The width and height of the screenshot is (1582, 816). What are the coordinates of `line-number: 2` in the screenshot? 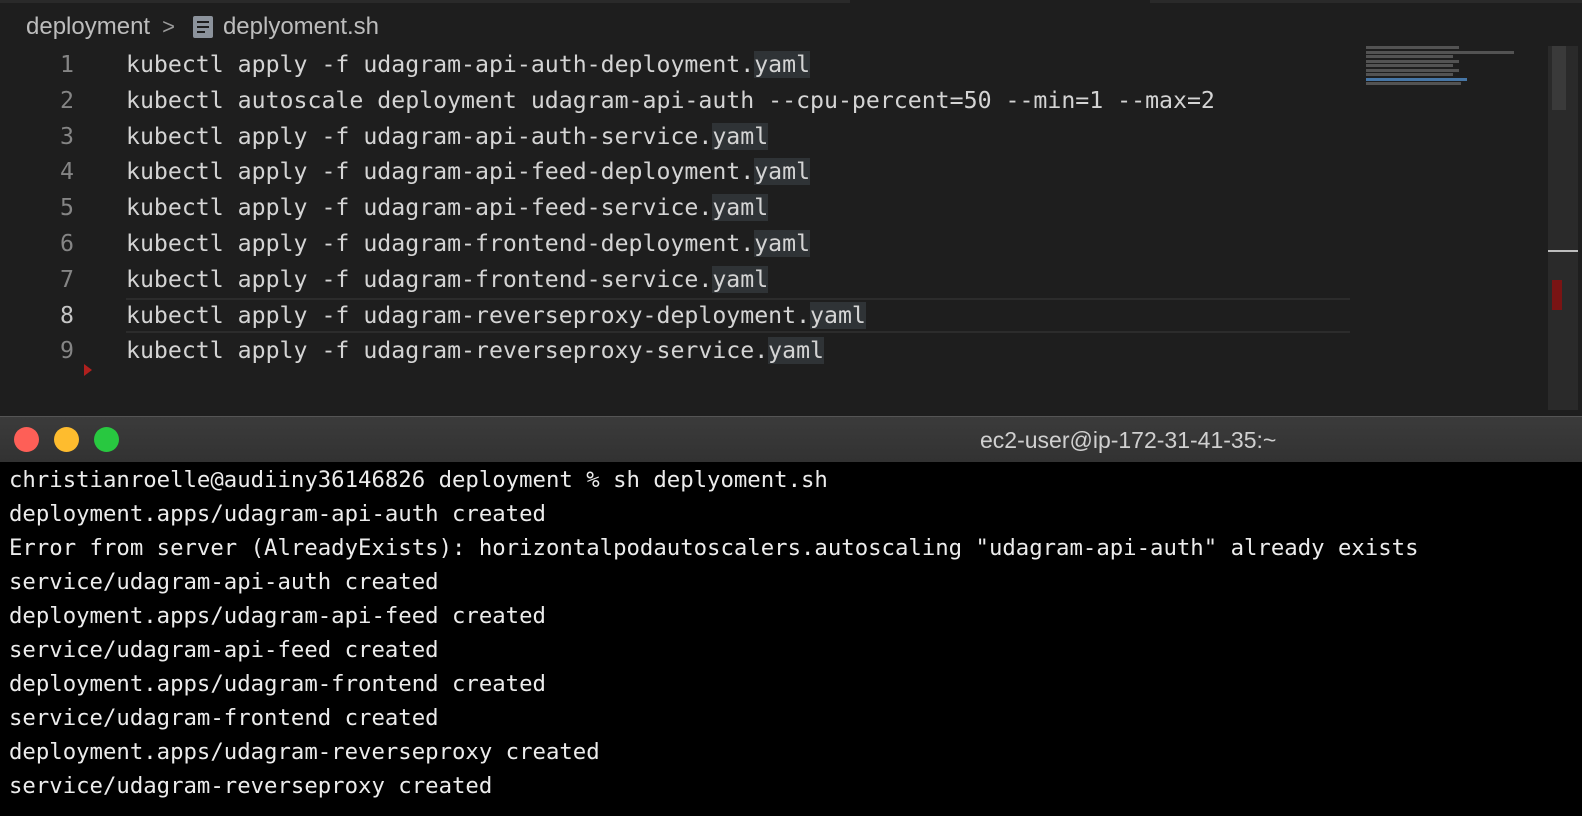 It's located at (67, 100).